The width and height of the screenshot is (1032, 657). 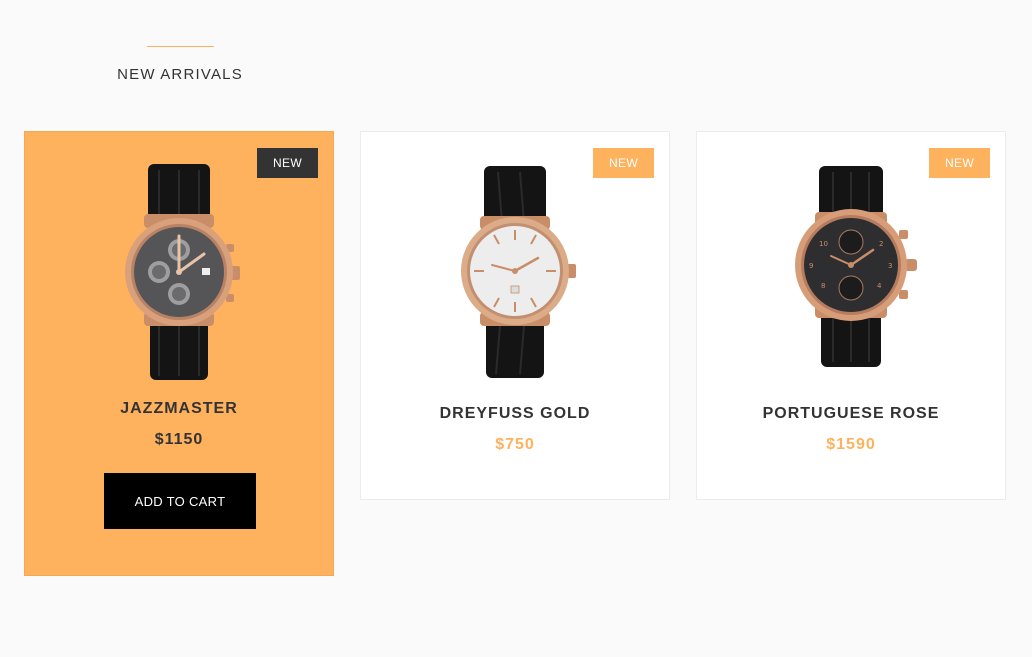 What do you see at coordinates (179, 409) in the screenshot?
I see `product-name: JAZZMASTER` at bounding box center [179, 409].